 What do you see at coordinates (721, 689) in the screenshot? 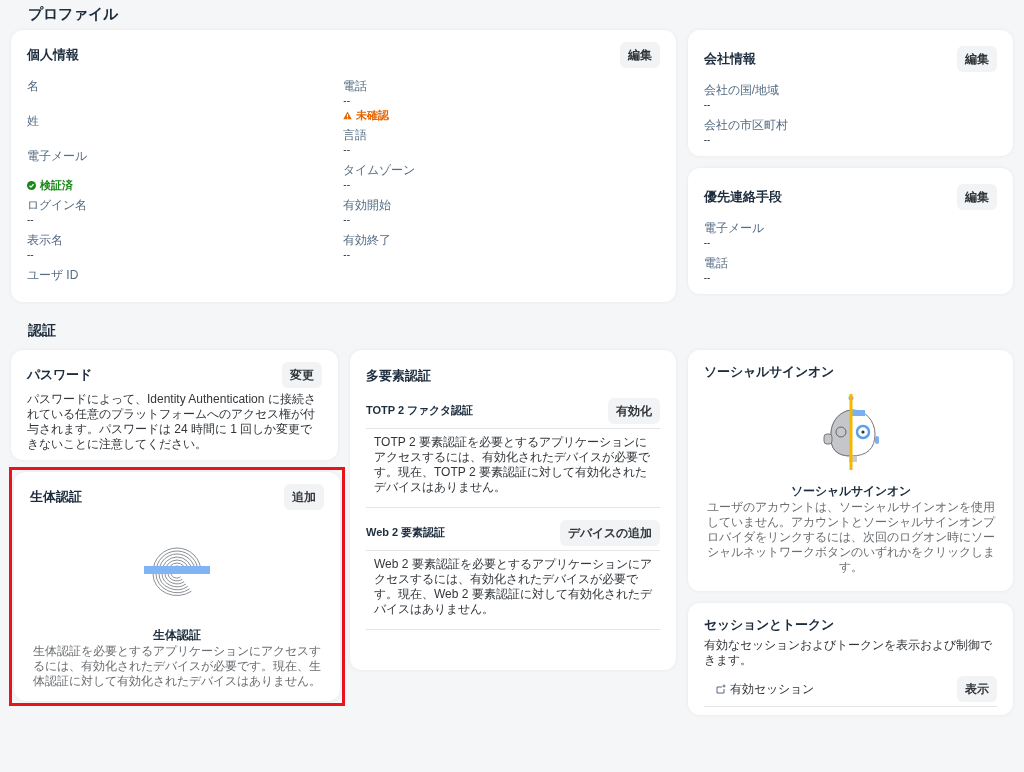
I see `session-icon` at bounding box center [721, 689].